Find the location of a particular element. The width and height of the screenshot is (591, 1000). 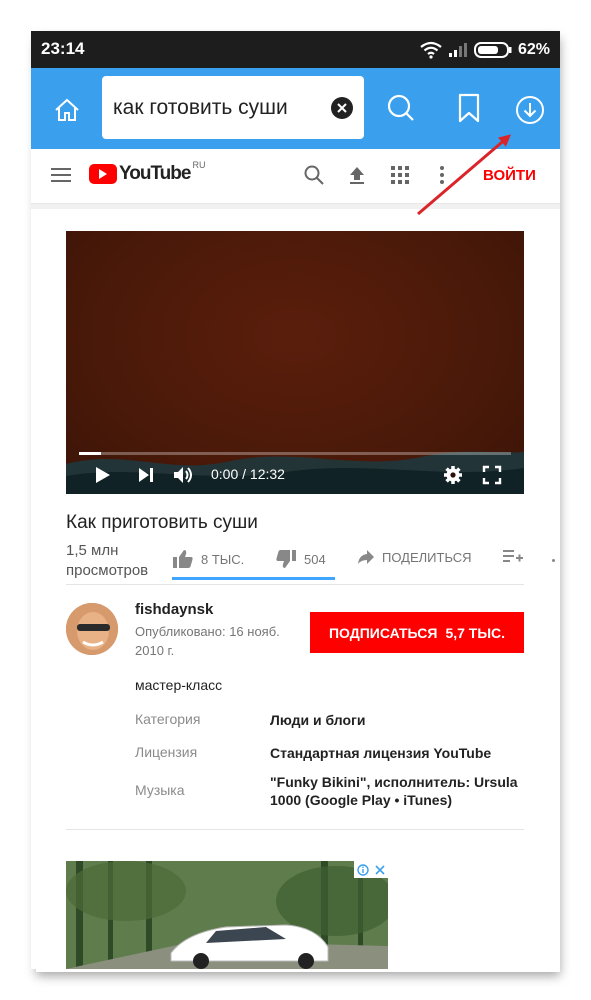

clear-search-button is located at coordinates (342, 108).